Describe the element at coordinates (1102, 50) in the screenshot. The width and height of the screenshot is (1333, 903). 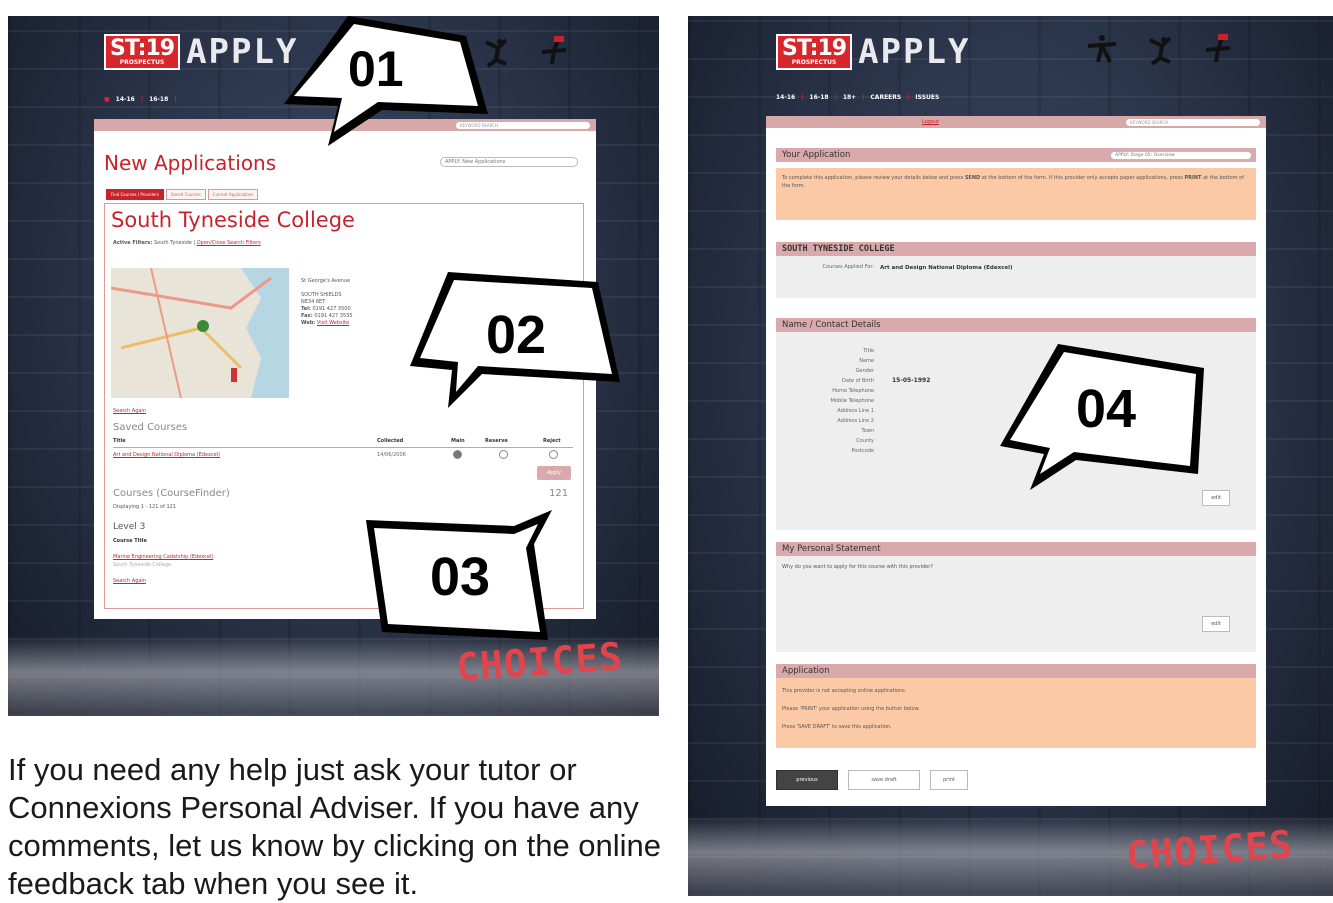
I see `skater-figure-icon` at that location.